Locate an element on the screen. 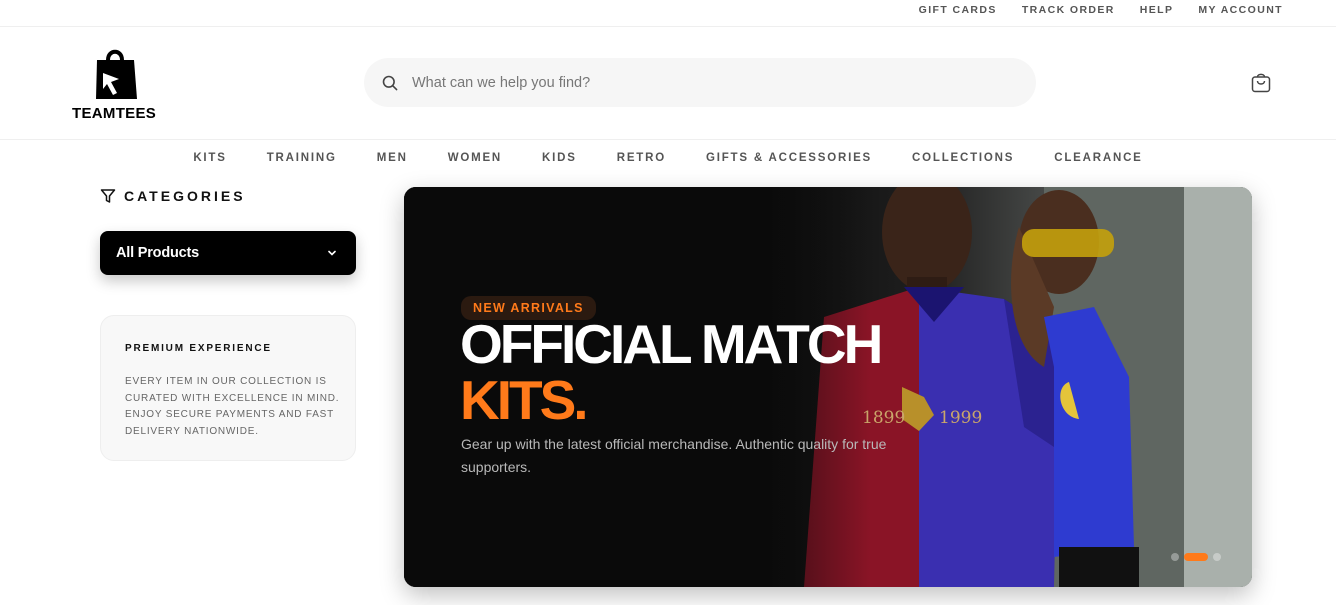 The width and height of the screenshot is (1336, 605). utility-links: GIFT CARDS TRACK ORDER HELP MY ACCOUNT is located at coordinates (1101, 10).